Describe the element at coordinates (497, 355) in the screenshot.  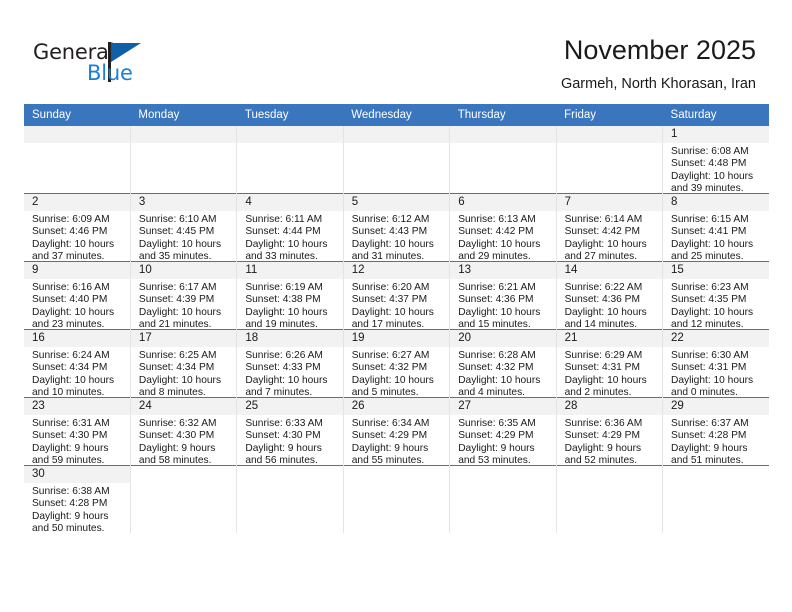
I see `sunrise-text: Sunrise: 6:28 AM` at that location.